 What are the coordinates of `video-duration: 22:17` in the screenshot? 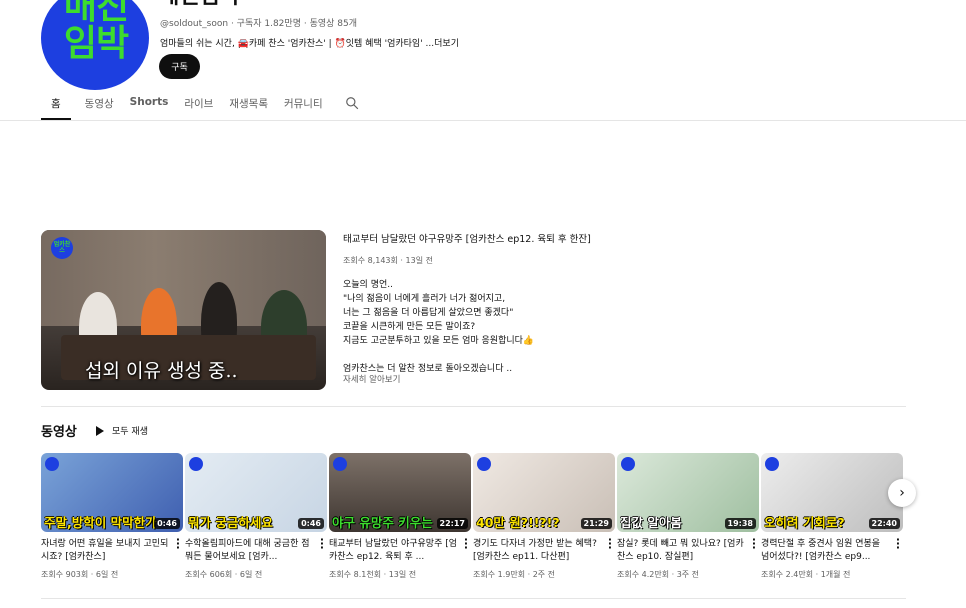 It's located at (452, 523).